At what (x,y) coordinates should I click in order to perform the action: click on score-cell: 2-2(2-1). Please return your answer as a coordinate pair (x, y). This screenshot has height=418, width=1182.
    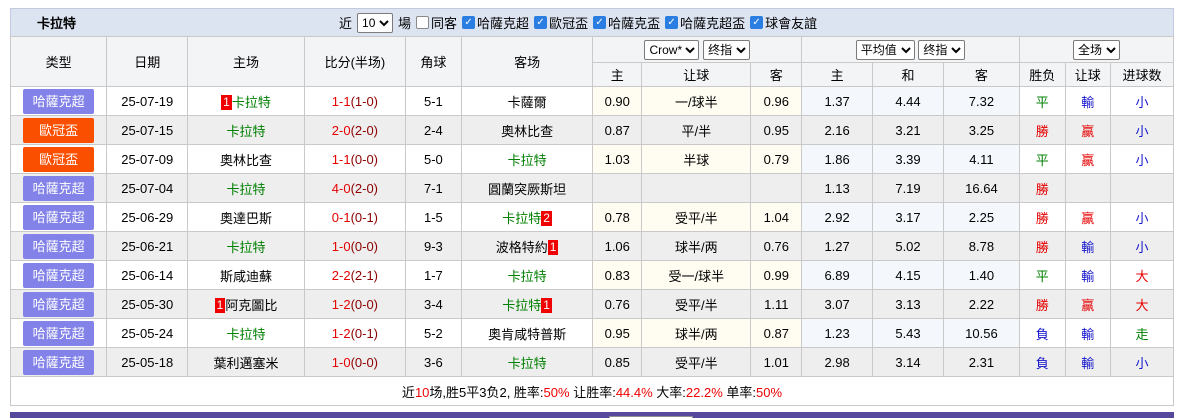
    Looking at the image, I should click on (355, 275).